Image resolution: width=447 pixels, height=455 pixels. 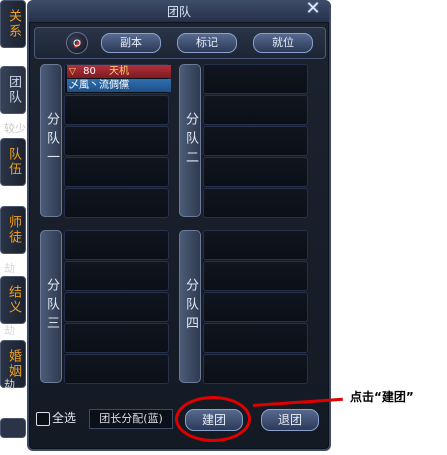 What do you see at coordinates (382, 397) in the screenshot?
I see `annotation-text: 点击“建团”` at bounding box center [382, 397].